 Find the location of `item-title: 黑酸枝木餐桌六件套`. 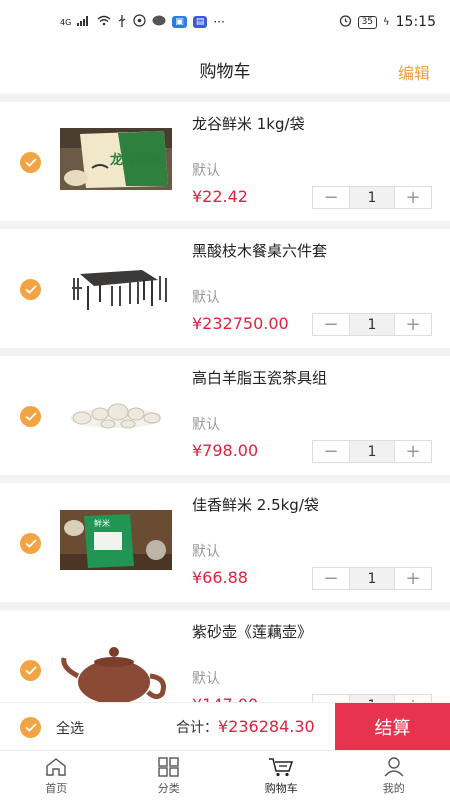

item-title: 黑酸枝木餐桌六件套 is located at coordinates (259, 250).